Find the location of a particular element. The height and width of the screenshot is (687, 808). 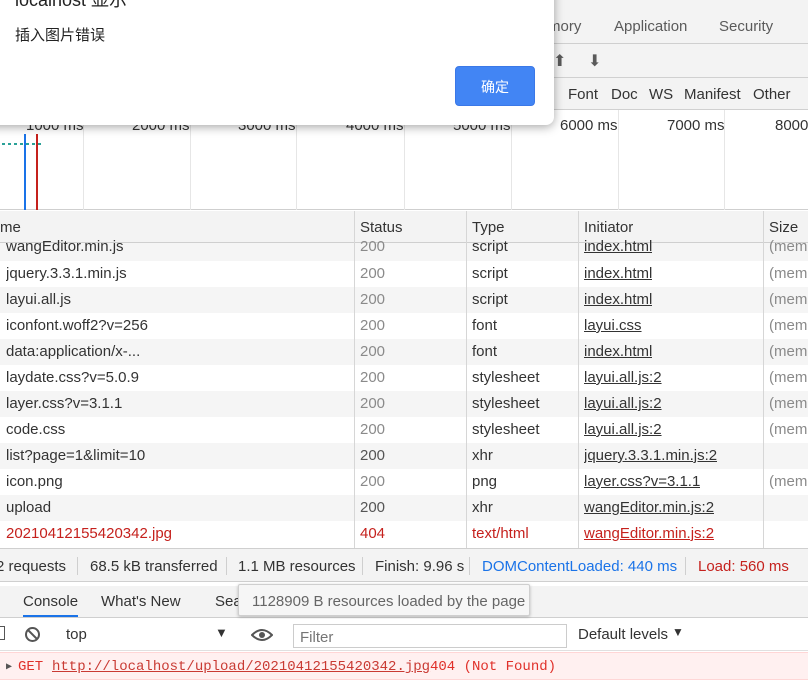

request-name: layui.all.js is located at coordinates (39, 299).